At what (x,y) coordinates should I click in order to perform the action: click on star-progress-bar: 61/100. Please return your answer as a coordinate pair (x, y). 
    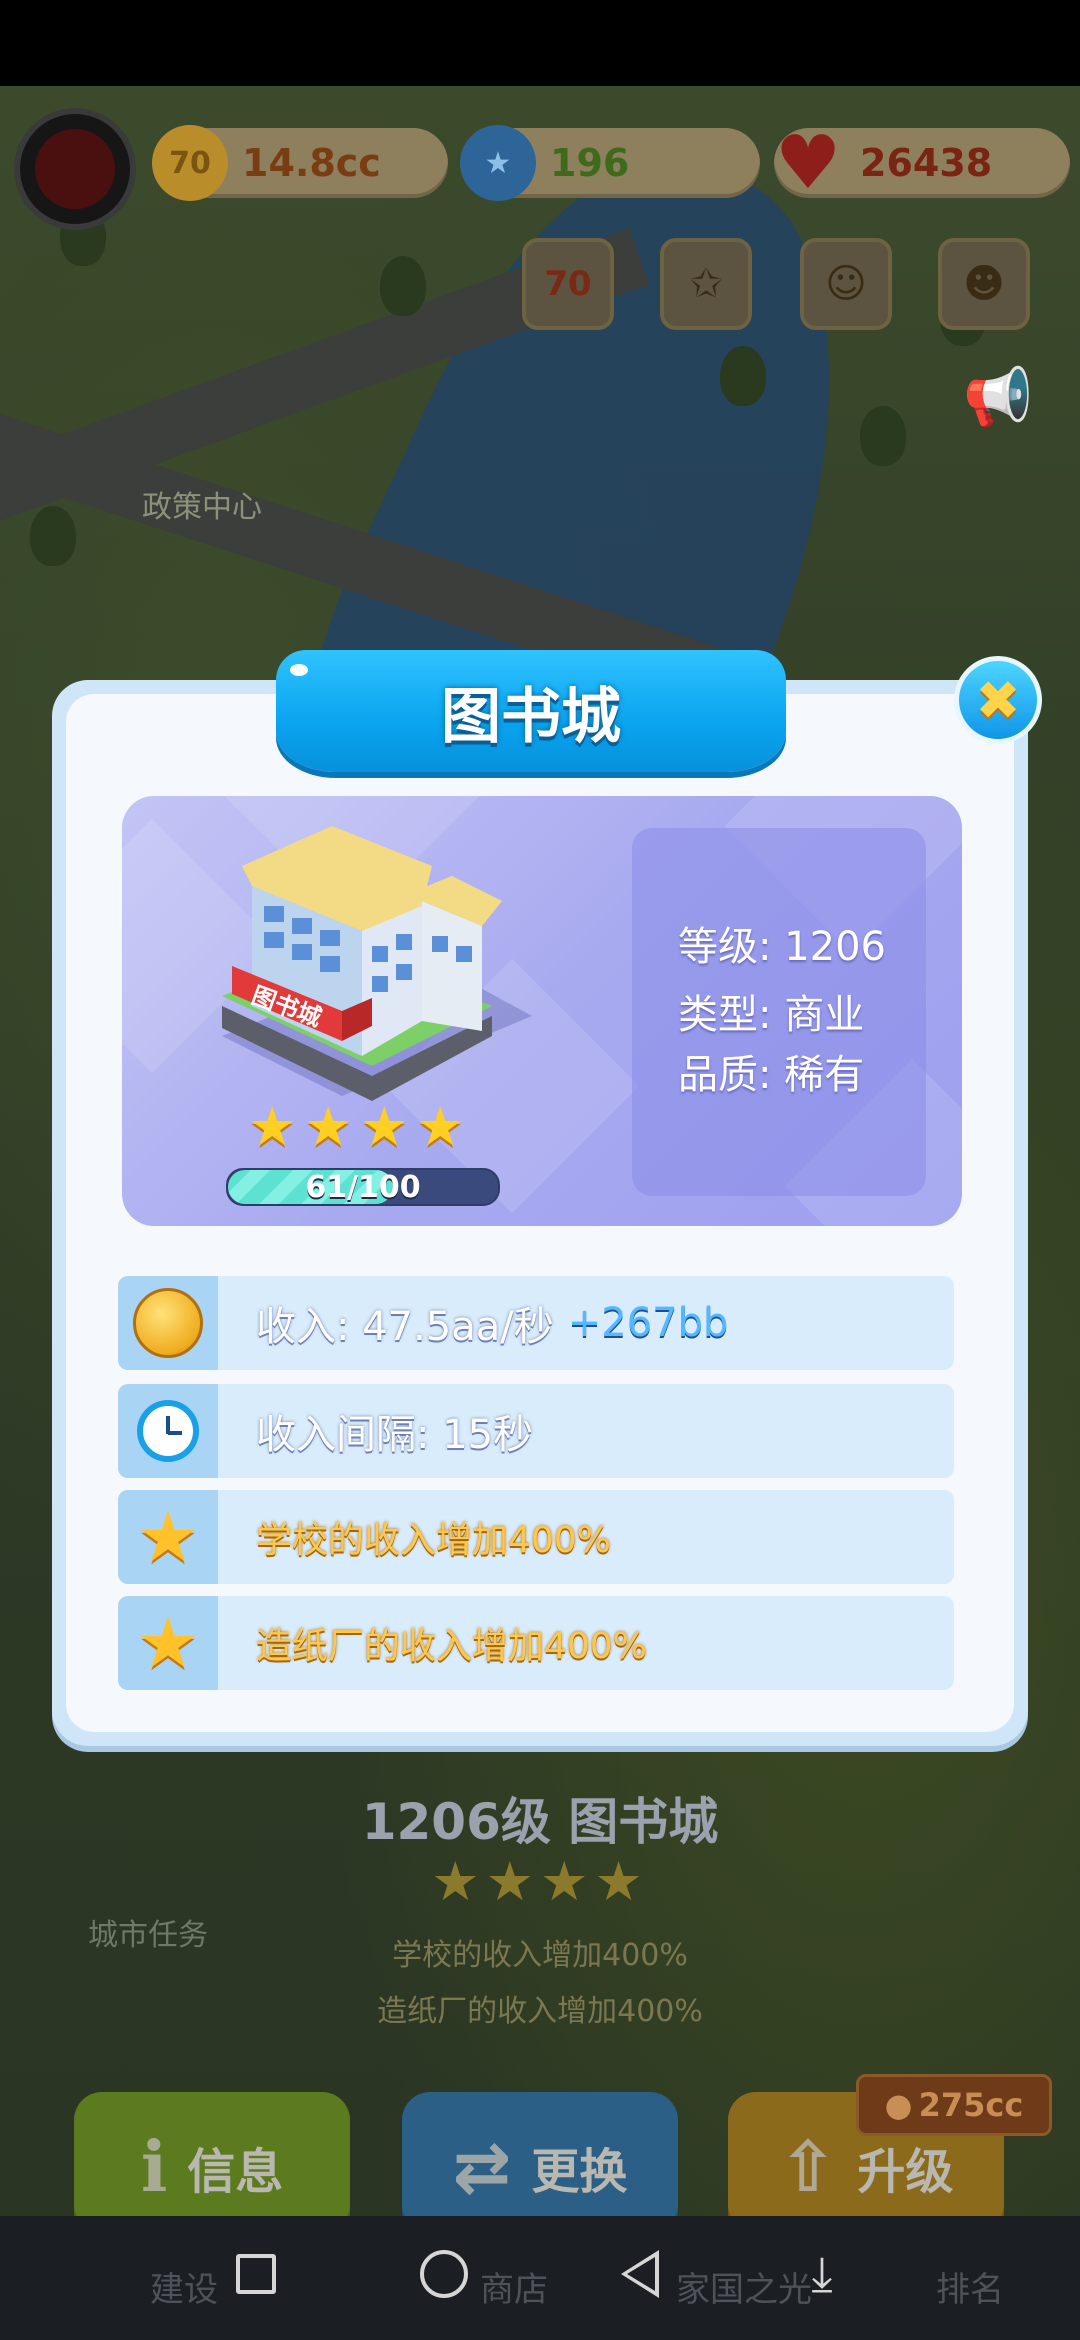
    Looking at the image, I should click on (363, 1187).